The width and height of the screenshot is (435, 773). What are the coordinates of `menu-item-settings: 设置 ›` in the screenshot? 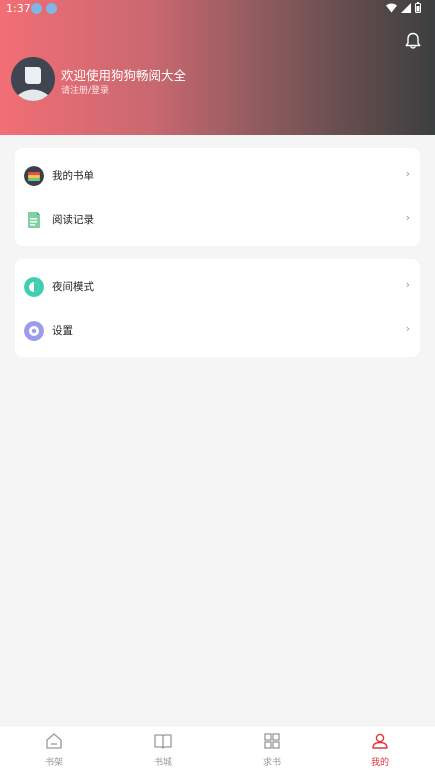 It's located at (217, 331).